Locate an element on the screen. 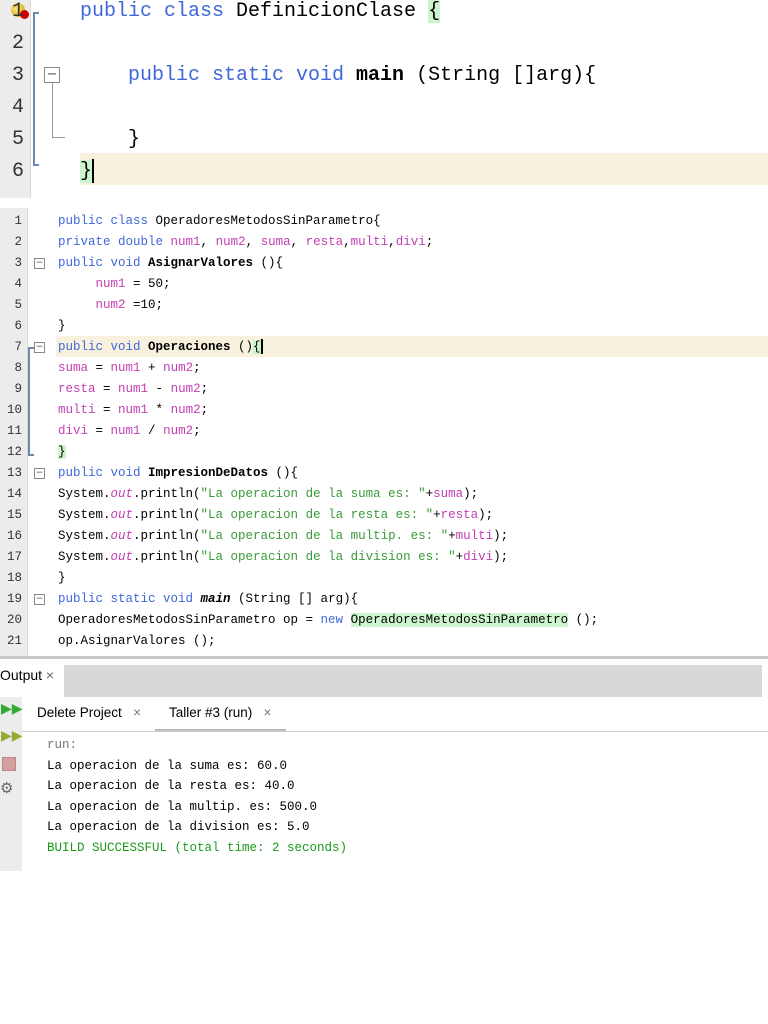 This screenshot has height=1024, width=768. subtab-taller-run: Taller #3 (run) × is located at coordinates (220, 714).